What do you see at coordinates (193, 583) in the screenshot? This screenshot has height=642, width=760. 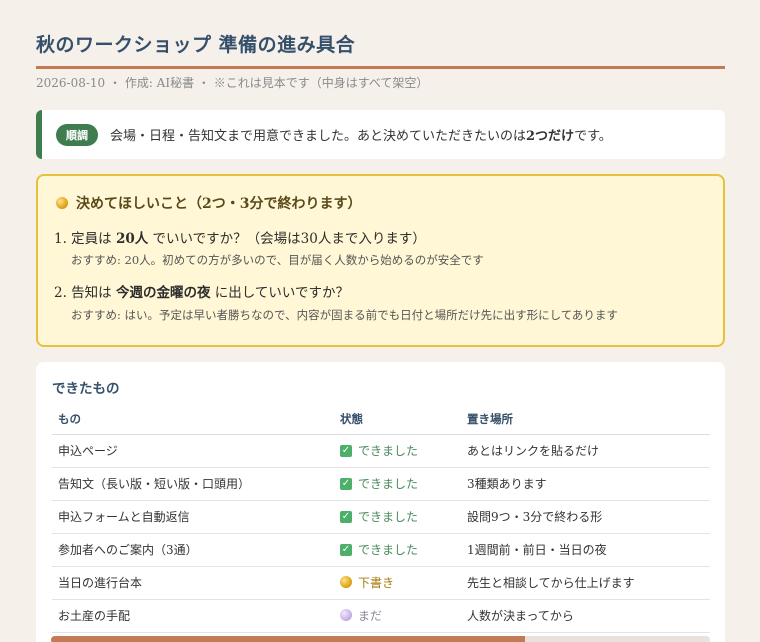 I see `row-item: 当日の進行台本` at bounding box center [193, 583].